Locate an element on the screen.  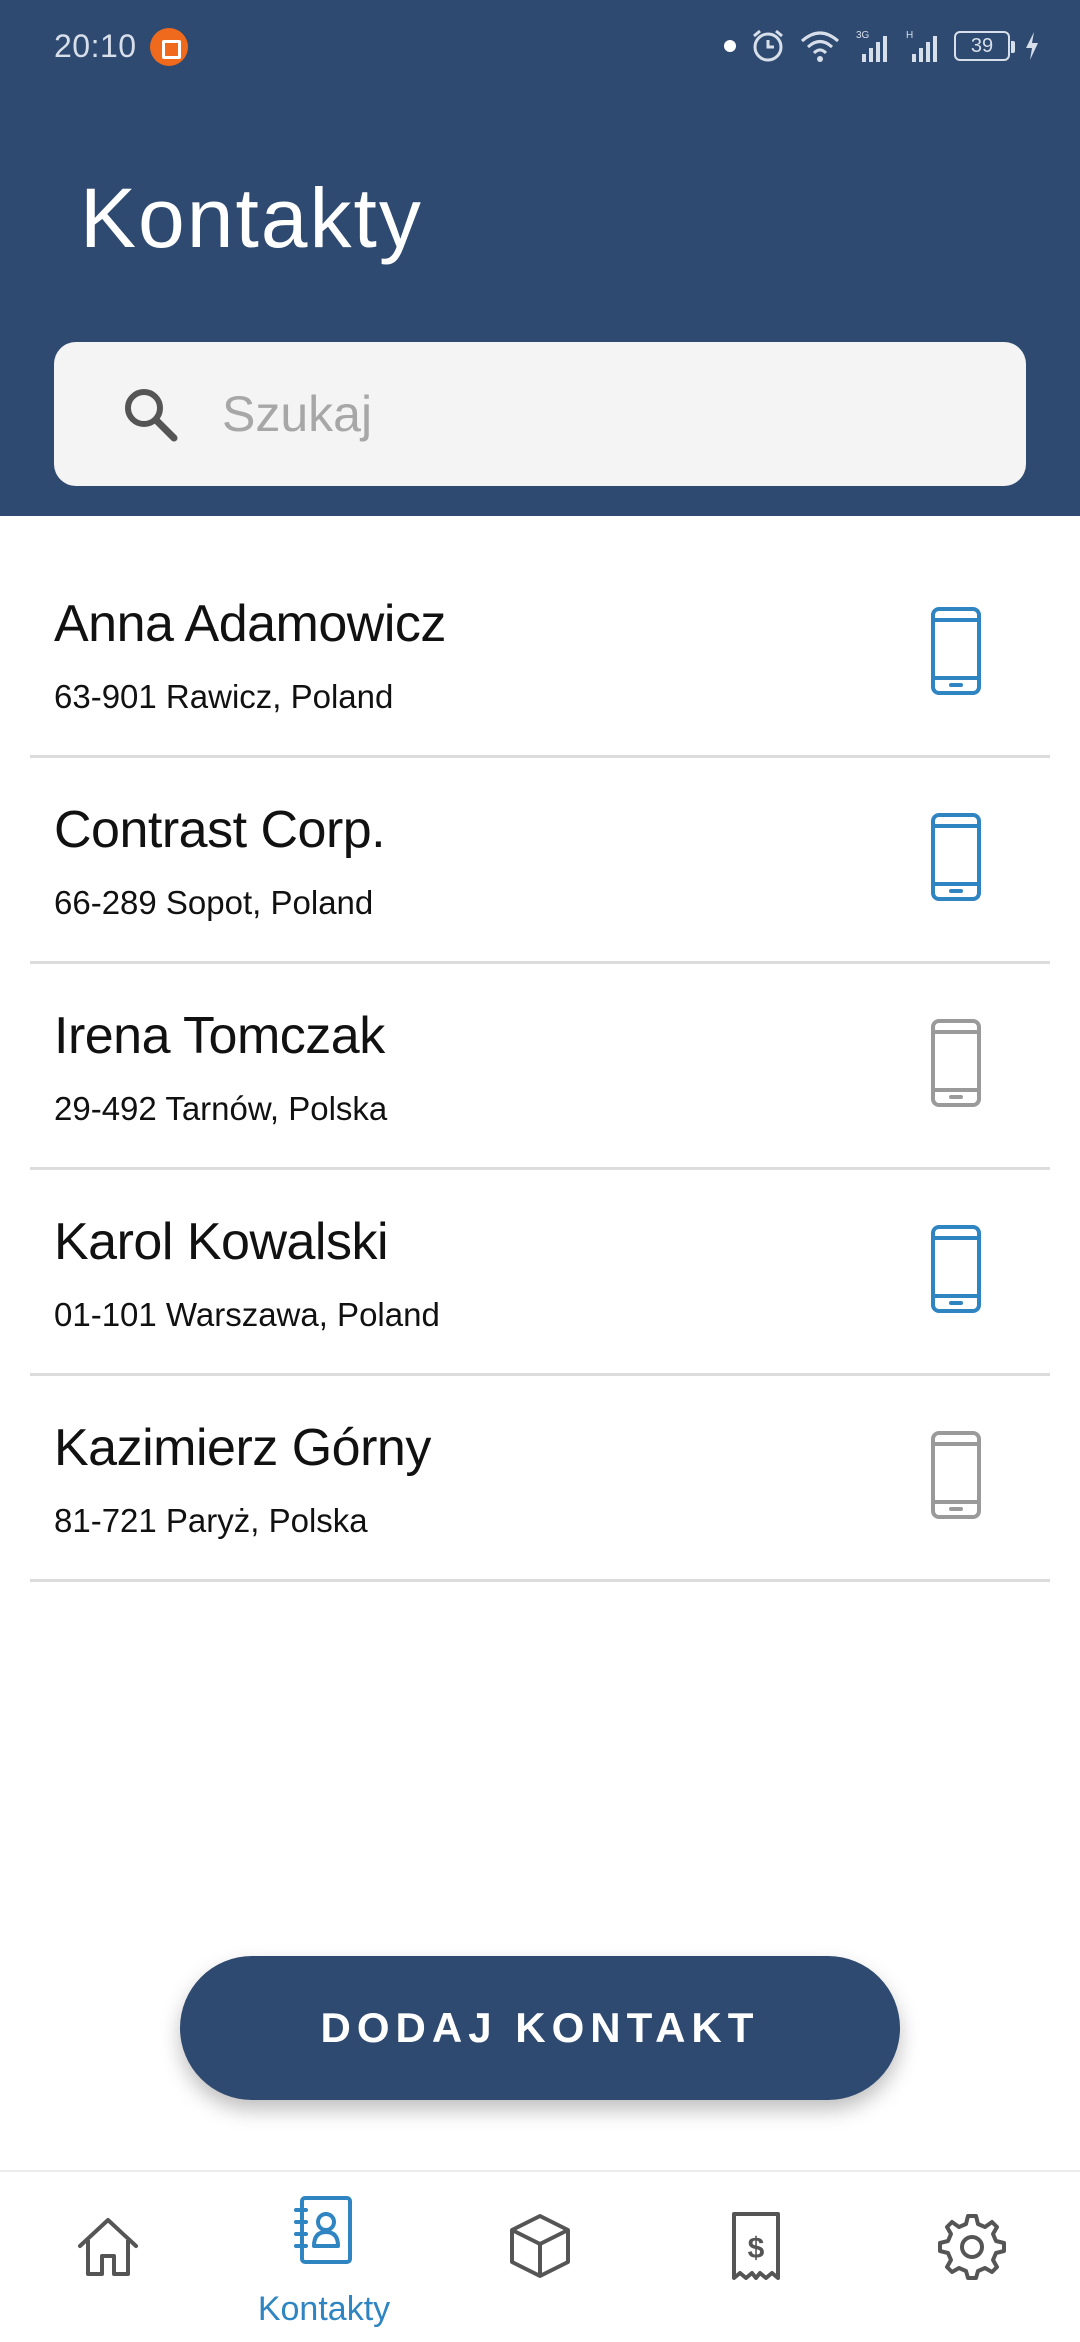
nav-item-contacts: Kontakty is located at coordinates (324, 2257).